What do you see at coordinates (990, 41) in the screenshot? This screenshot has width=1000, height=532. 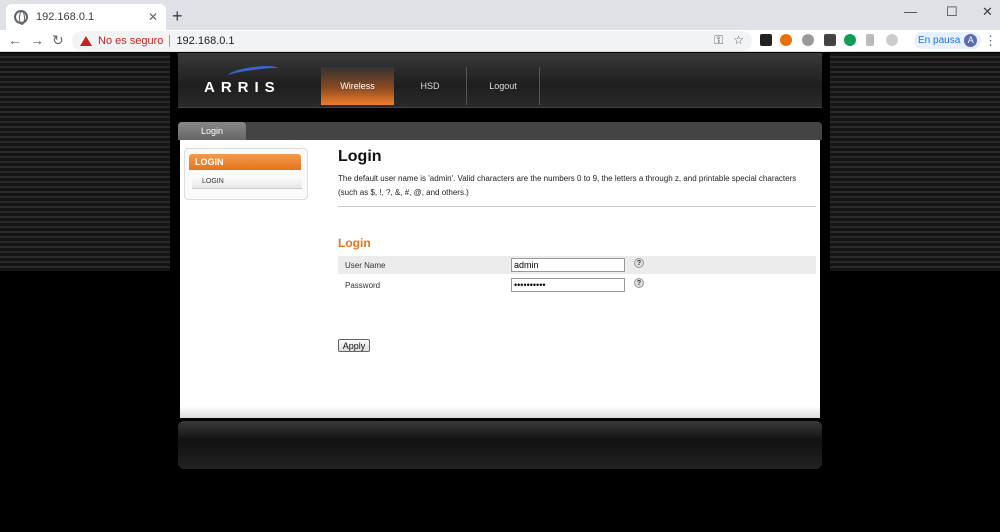 I see `browser-menu-icon: ⋮` at bounding box center [990, 41].